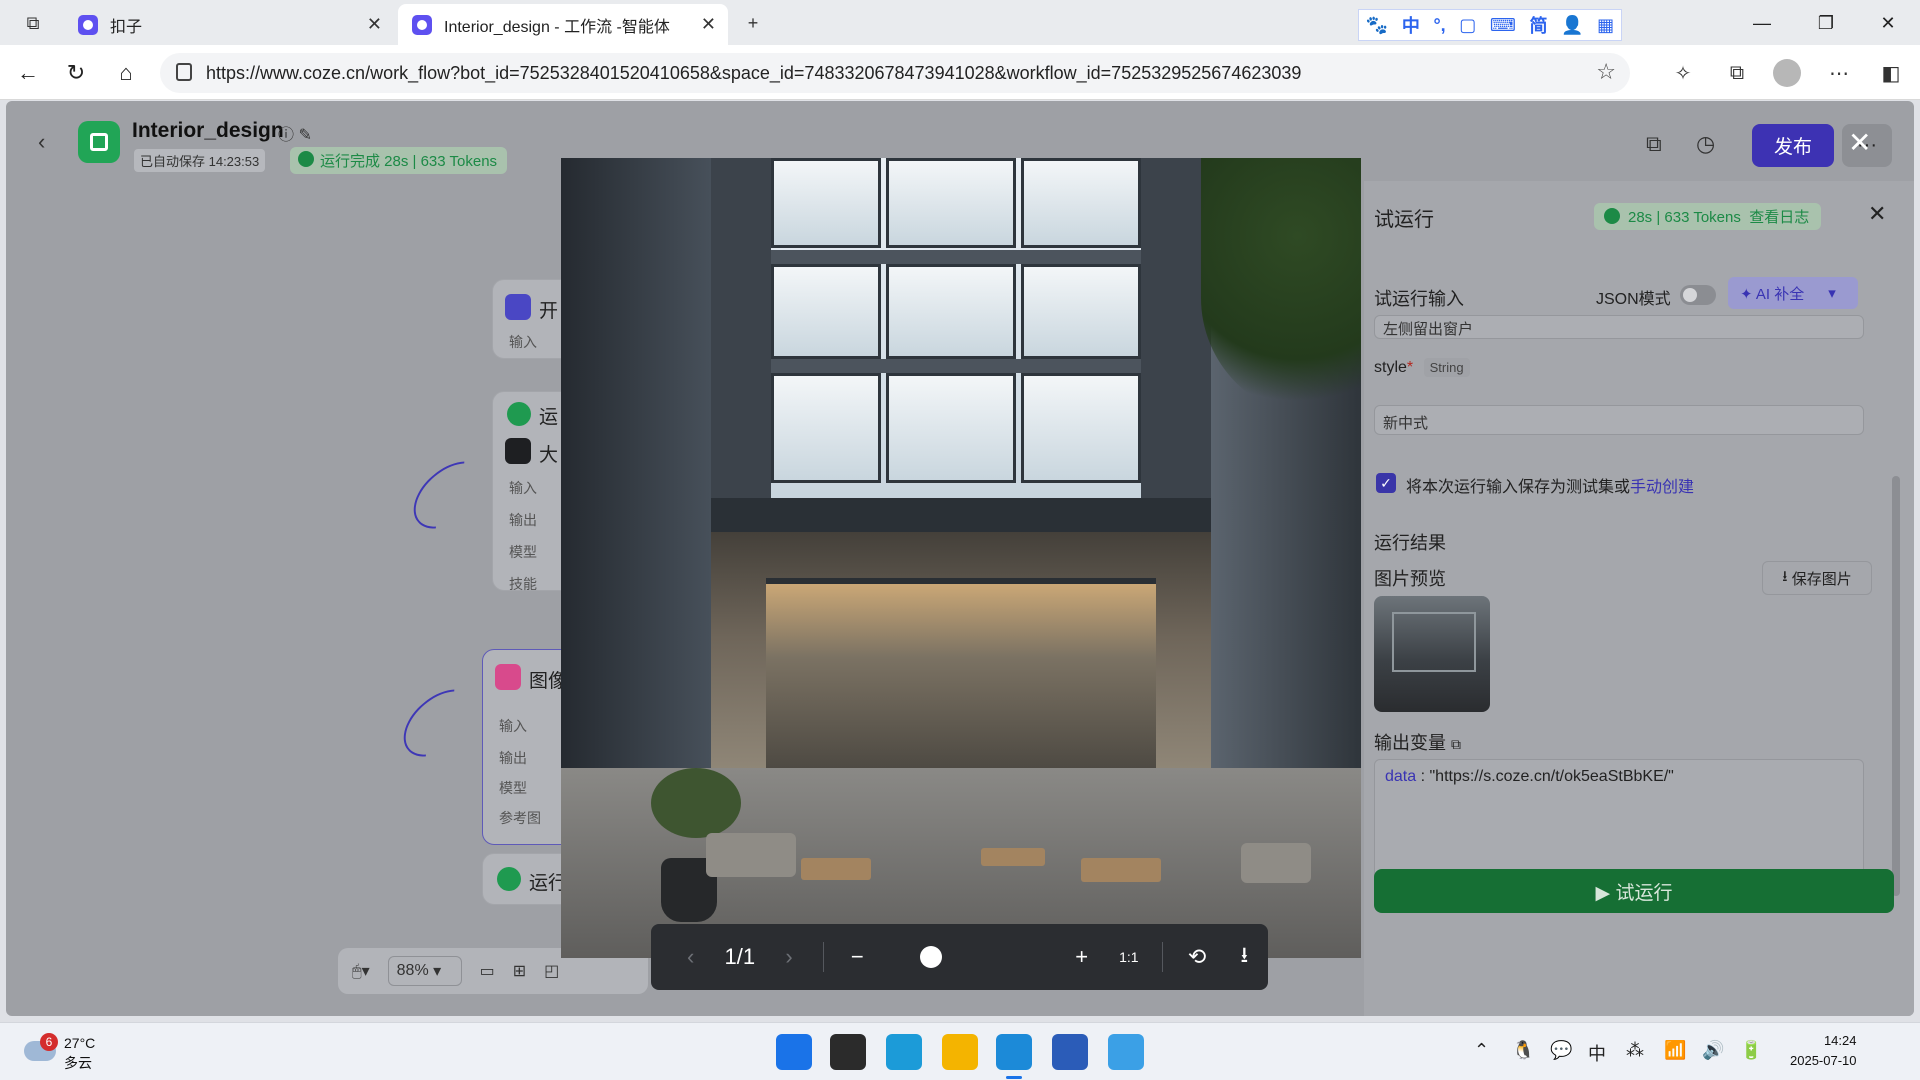 The width and height of the screenshot is (1920, 1080). I want to click on previous-input-field: 左侧留出窗户, so click(1619, 327).